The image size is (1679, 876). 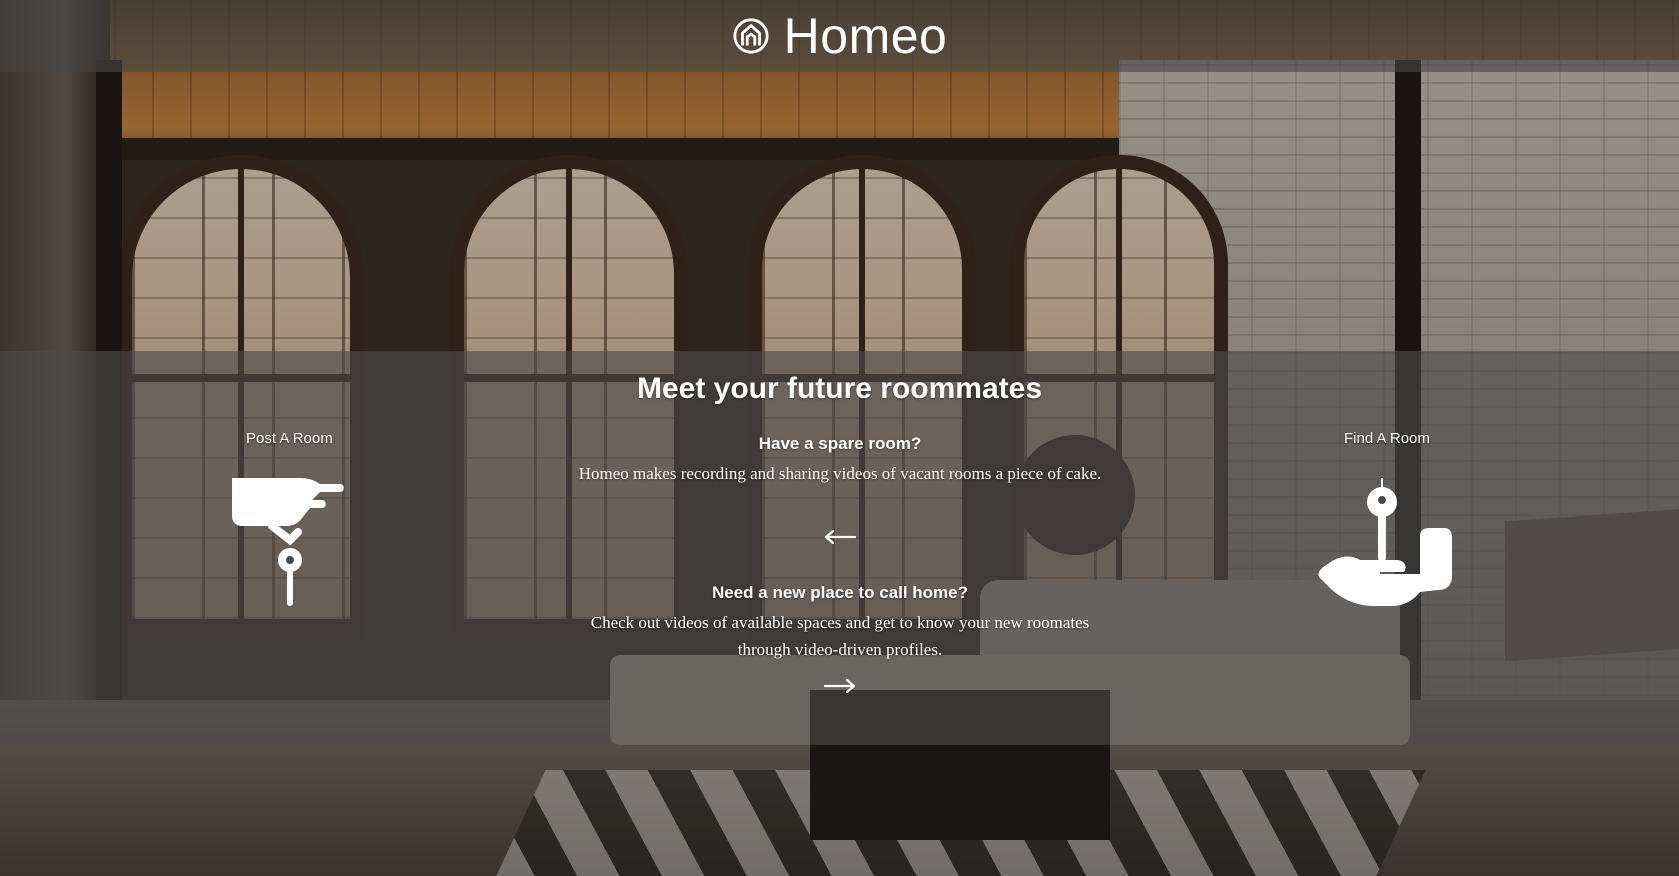 What do you see at coordinates (840, 592) in the screenshot?
I see `new-place-title: Need a new place to call home?` at bounding box center [840, 592].